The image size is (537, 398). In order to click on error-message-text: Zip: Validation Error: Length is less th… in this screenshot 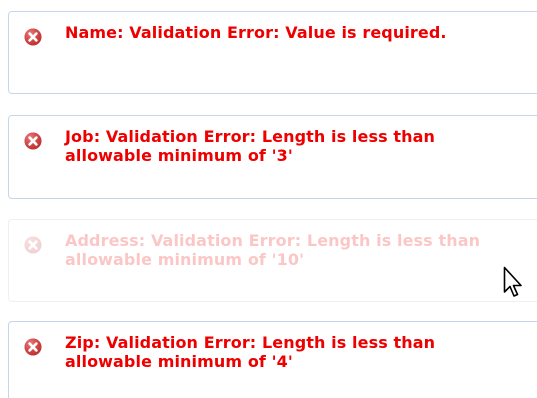, I will do `click(250, 352)`.